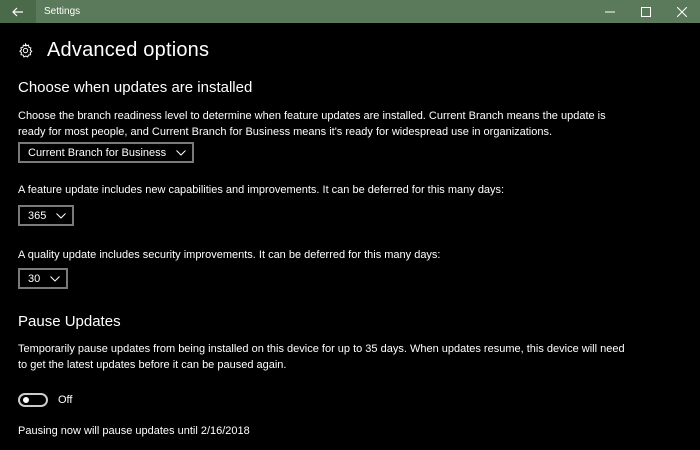 Image resolution: width=700 pixels, height=450 pixels. I want to click on maximize-icon, so click(646, 11).